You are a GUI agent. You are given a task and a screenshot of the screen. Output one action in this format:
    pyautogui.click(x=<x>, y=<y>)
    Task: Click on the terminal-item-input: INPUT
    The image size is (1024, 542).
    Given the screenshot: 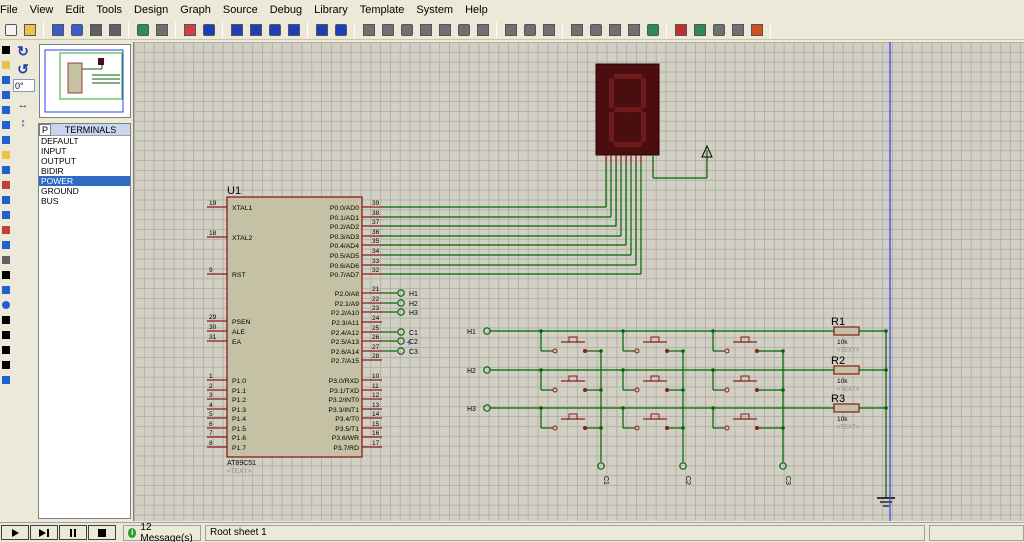 What is the action you would take?
    pyautogui.click(x=84, y=151)
    